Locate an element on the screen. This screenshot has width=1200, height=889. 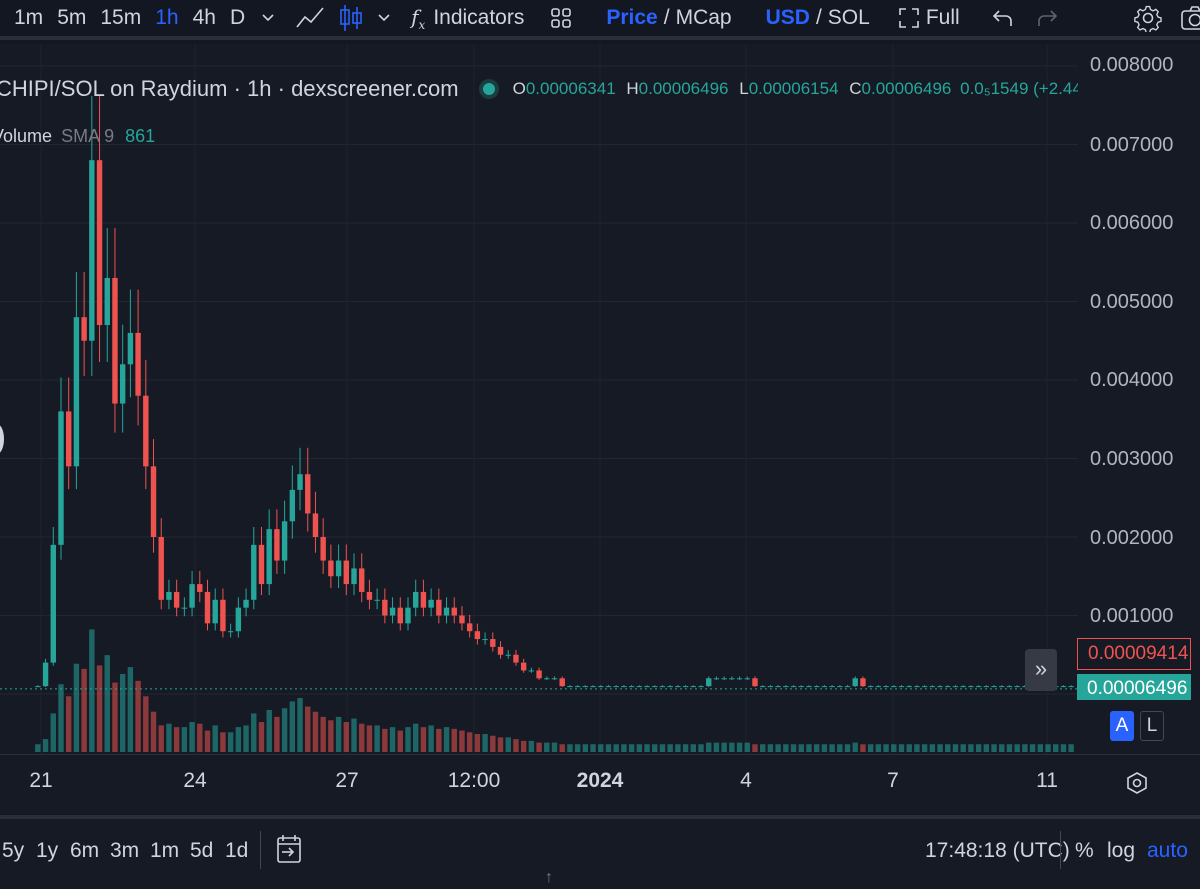
currency-toggle: USD / SOL is located at coordinates (818, 18).